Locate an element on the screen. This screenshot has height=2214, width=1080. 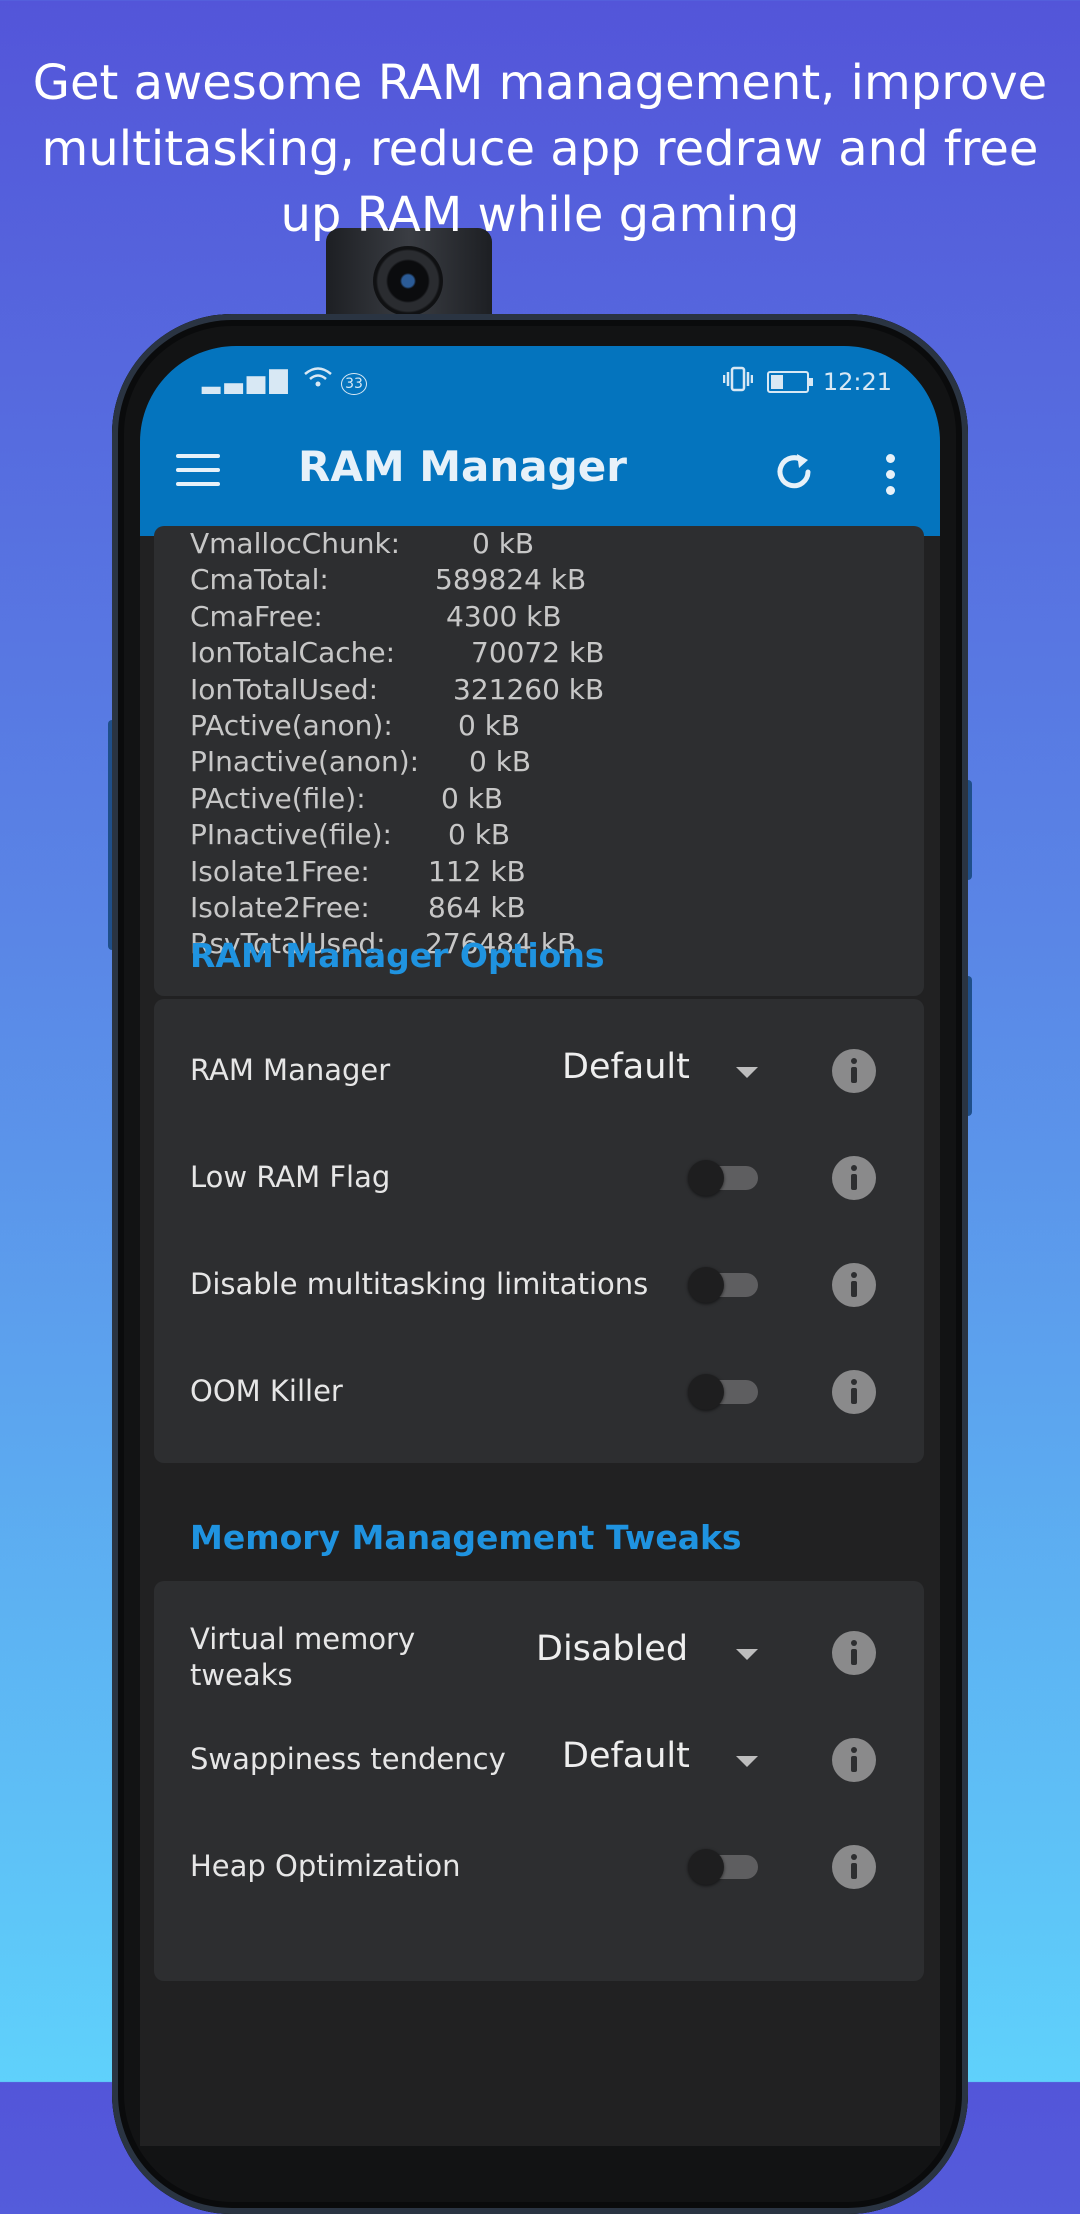
meminfo-value: 589824 kB is located at coordinates (511, 580).